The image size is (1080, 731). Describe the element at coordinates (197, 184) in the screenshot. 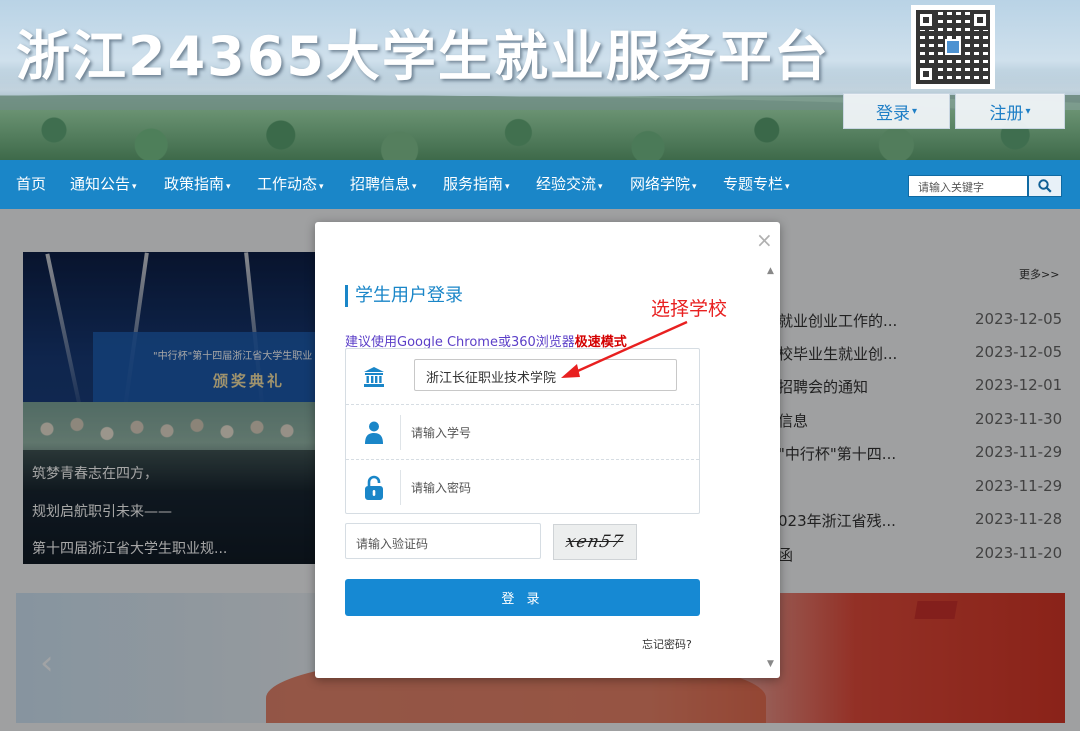

I see `nav-item-policy: 政策指南 ▾` at that location.